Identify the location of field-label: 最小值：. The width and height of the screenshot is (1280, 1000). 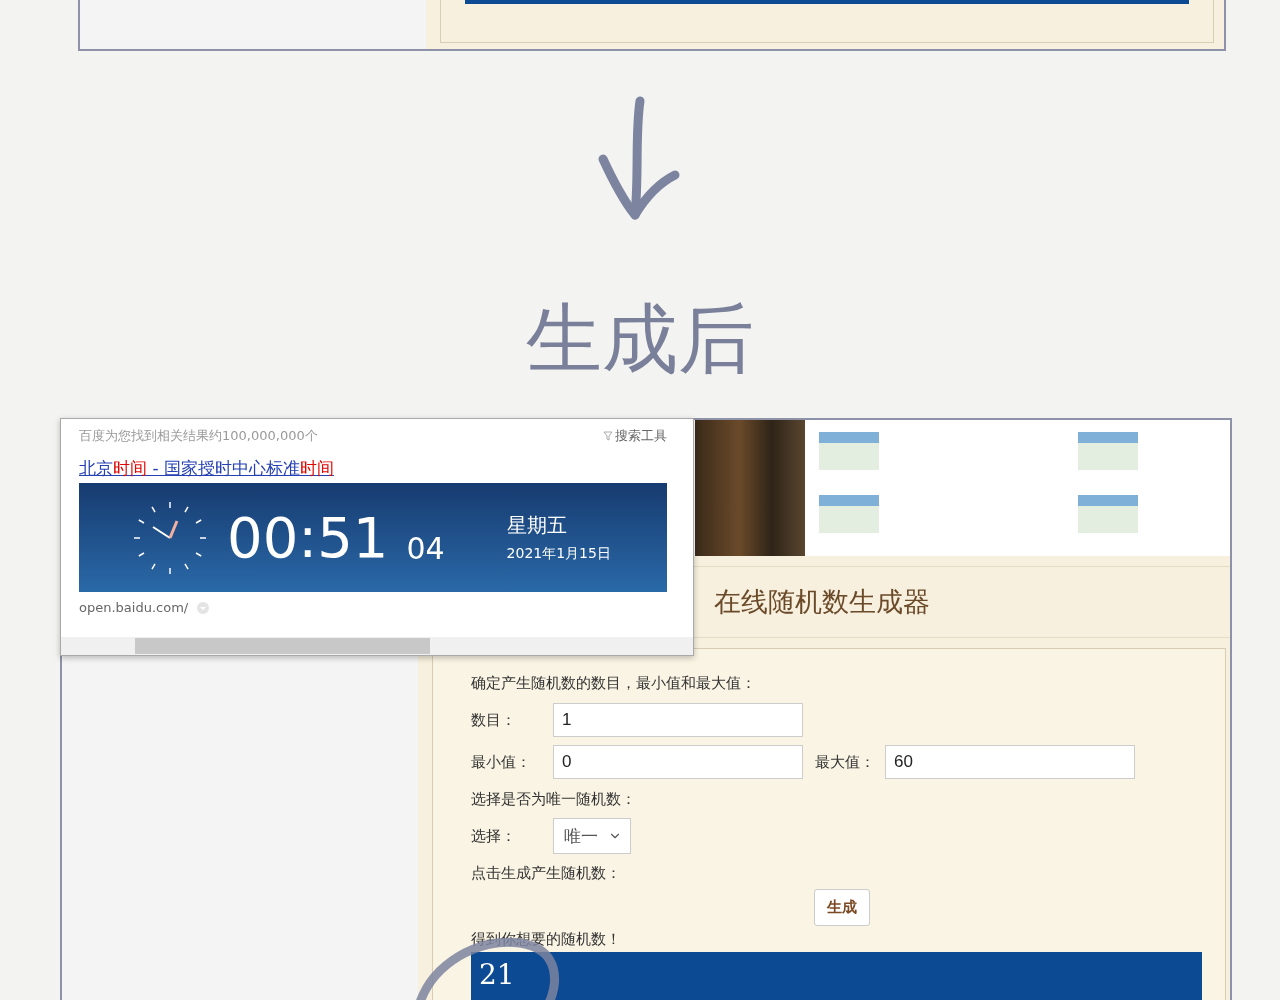
(501, 762).